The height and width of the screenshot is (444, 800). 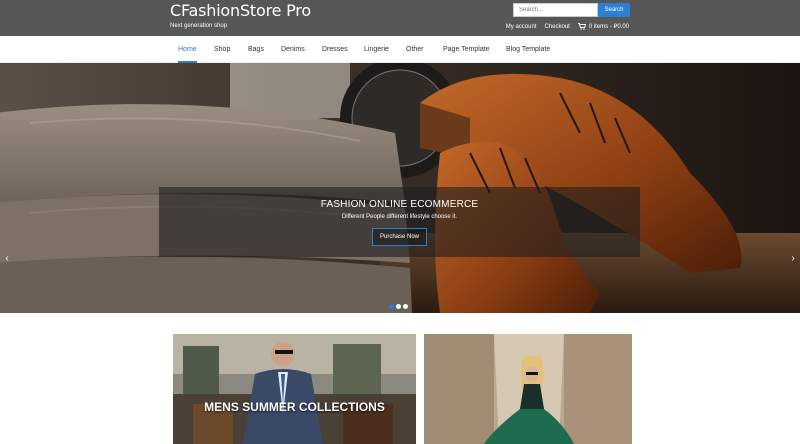 What do you see at coordinates (555, 10) in the screenshot?
I see `search-input` at bounding box center [555, 10].